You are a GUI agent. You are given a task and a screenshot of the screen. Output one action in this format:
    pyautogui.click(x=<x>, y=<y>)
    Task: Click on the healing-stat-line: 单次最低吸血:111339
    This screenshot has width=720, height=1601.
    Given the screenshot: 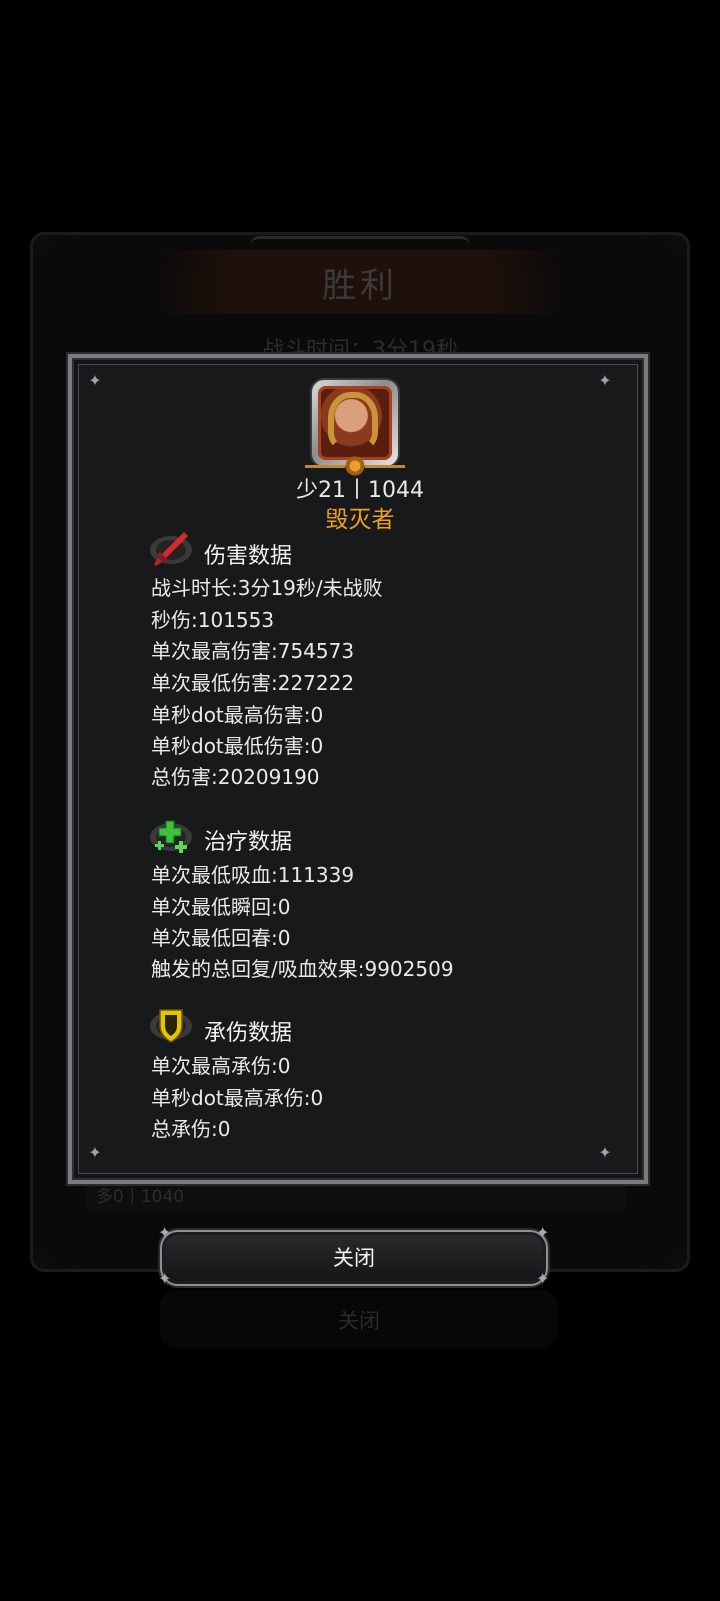 What is the action you would take?
    pyautogui.click(x=253, y=875)
    